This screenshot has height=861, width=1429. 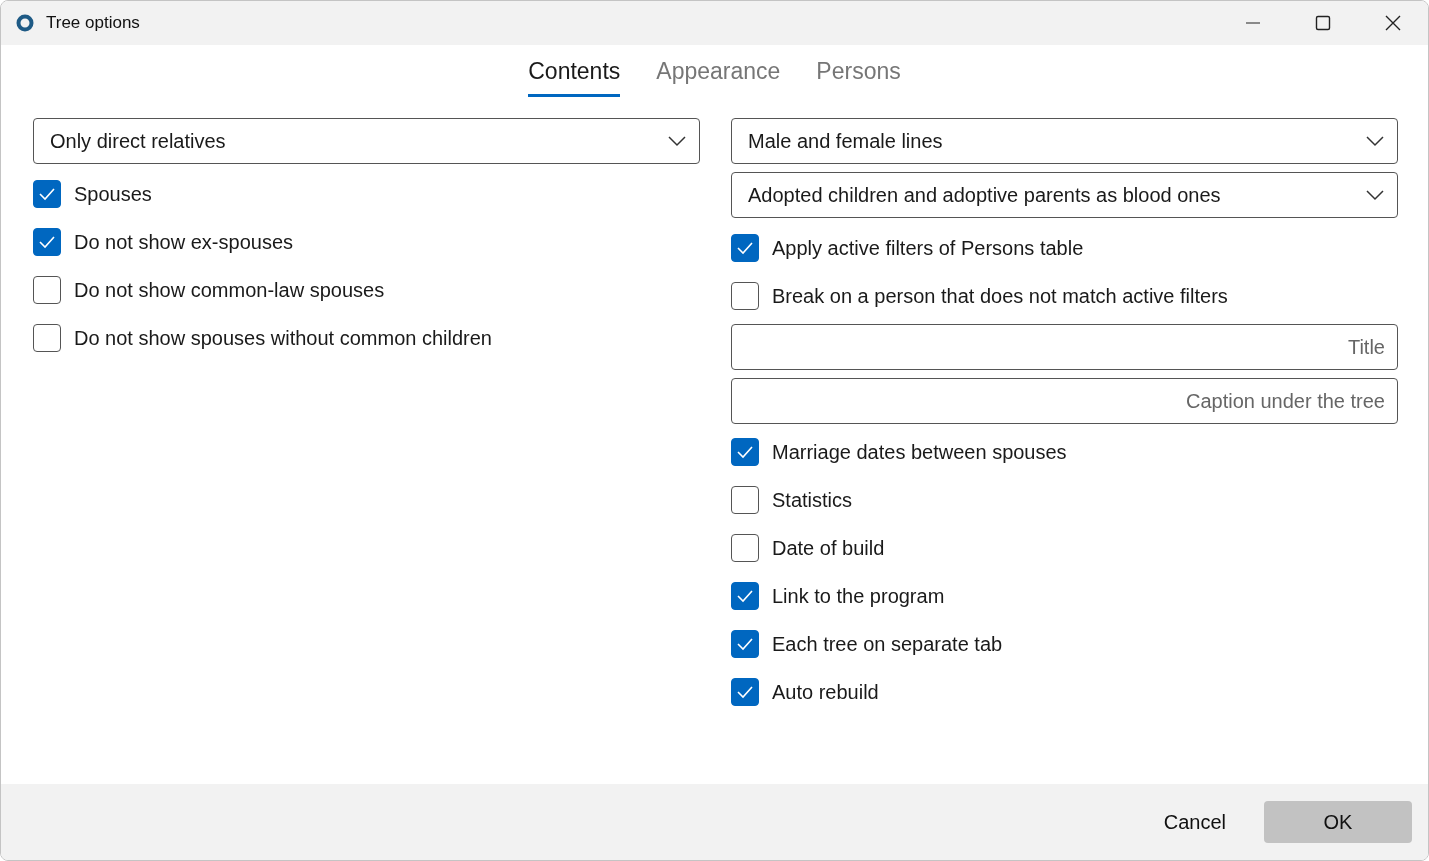 I want to click on tab: Persons, so click(x=858, y=77).